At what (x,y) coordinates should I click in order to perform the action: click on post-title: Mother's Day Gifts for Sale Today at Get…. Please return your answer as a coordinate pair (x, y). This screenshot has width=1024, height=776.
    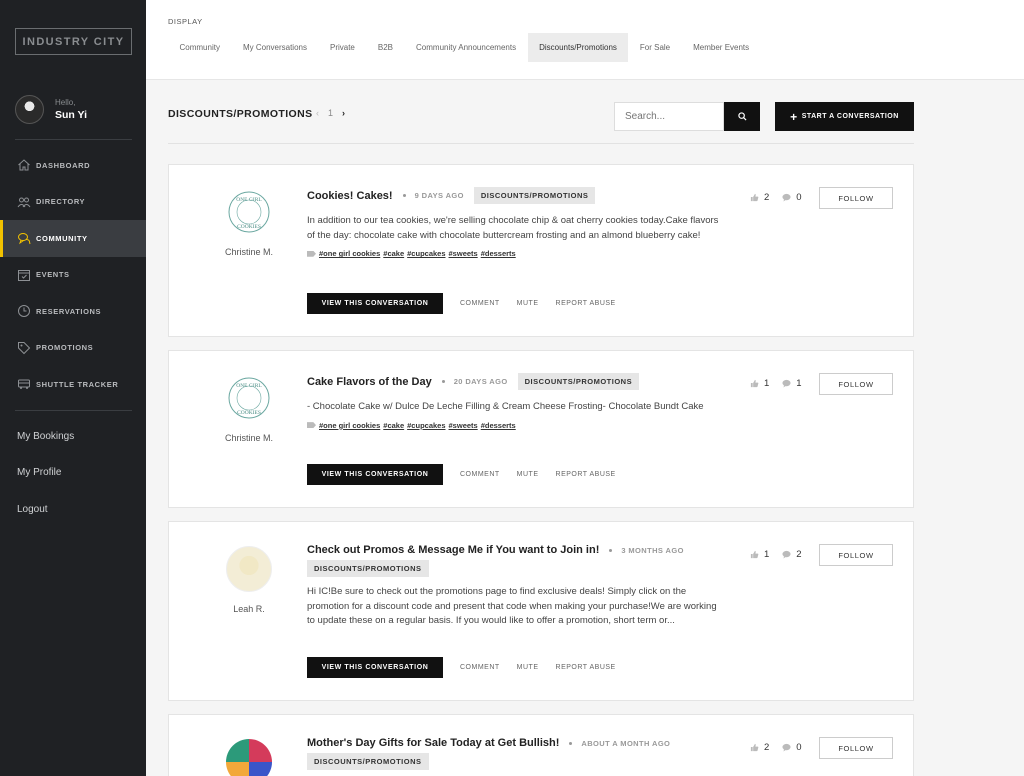
    Looking at the image, I should click on (433, 743).